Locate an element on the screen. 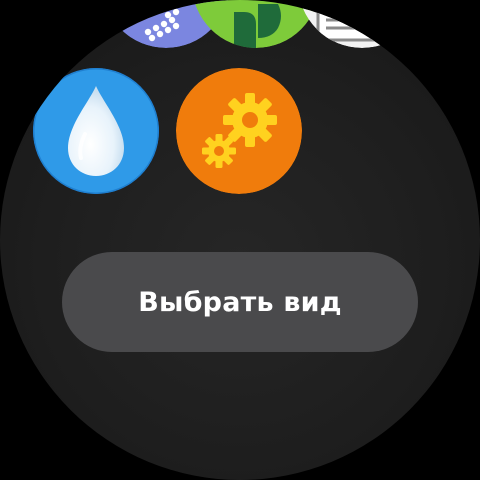 The width and height of the screenshot is (480, 480). white-document-app-icon is located at coordinates (362, 24).